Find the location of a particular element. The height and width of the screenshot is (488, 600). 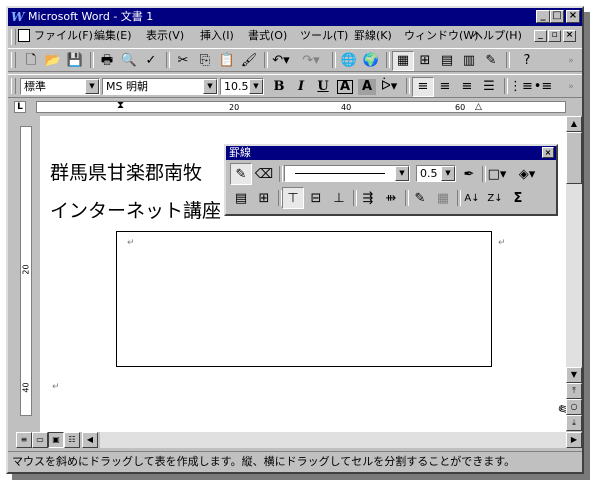

table-autoformat-icon: ✎ is located at coordinates (420, 198).